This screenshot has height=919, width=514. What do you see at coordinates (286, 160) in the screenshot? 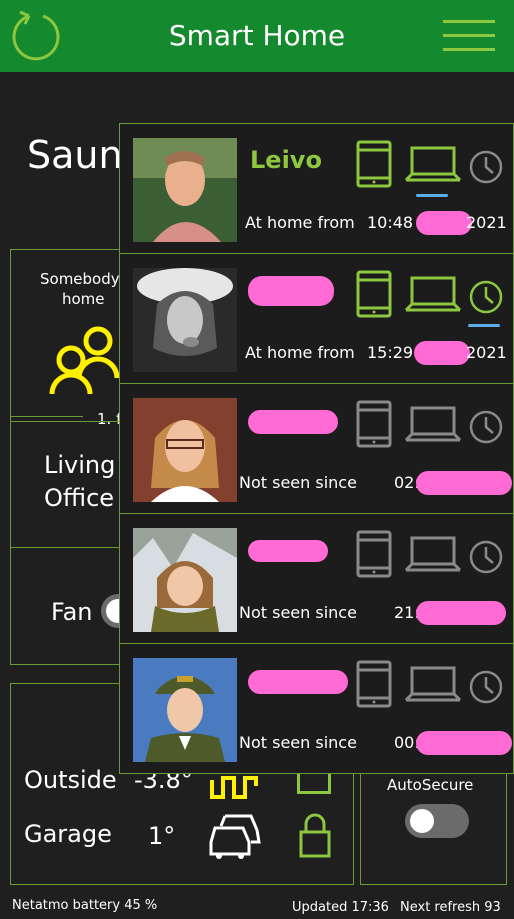
I see `person-name: Leivo` at bounding box center [286, 160].